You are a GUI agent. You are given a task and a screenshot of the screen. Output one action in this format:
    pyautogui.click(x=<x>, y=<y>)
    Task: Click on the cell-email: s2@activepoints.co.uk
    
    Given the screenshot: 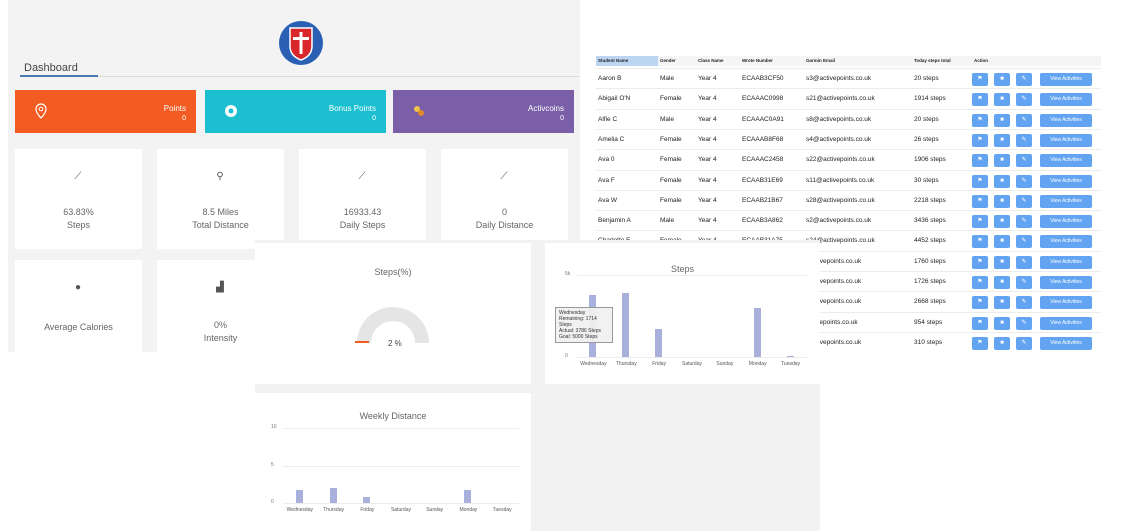 What is the action you would take?
    pyautogui.click(x=839, y=221)
    